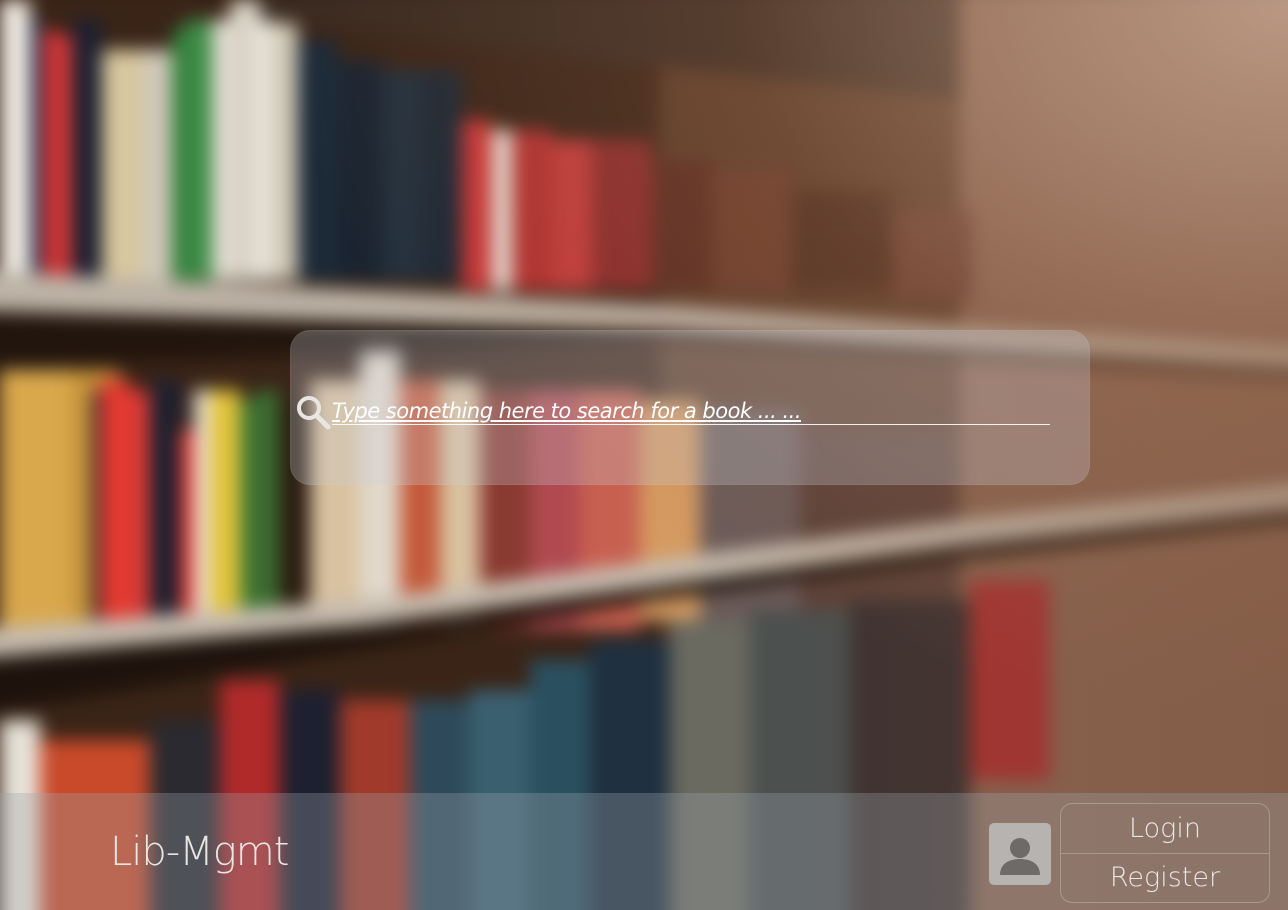 This screenshot has width=1288, height=910. I want to click on search-panel, so click(690, 407).